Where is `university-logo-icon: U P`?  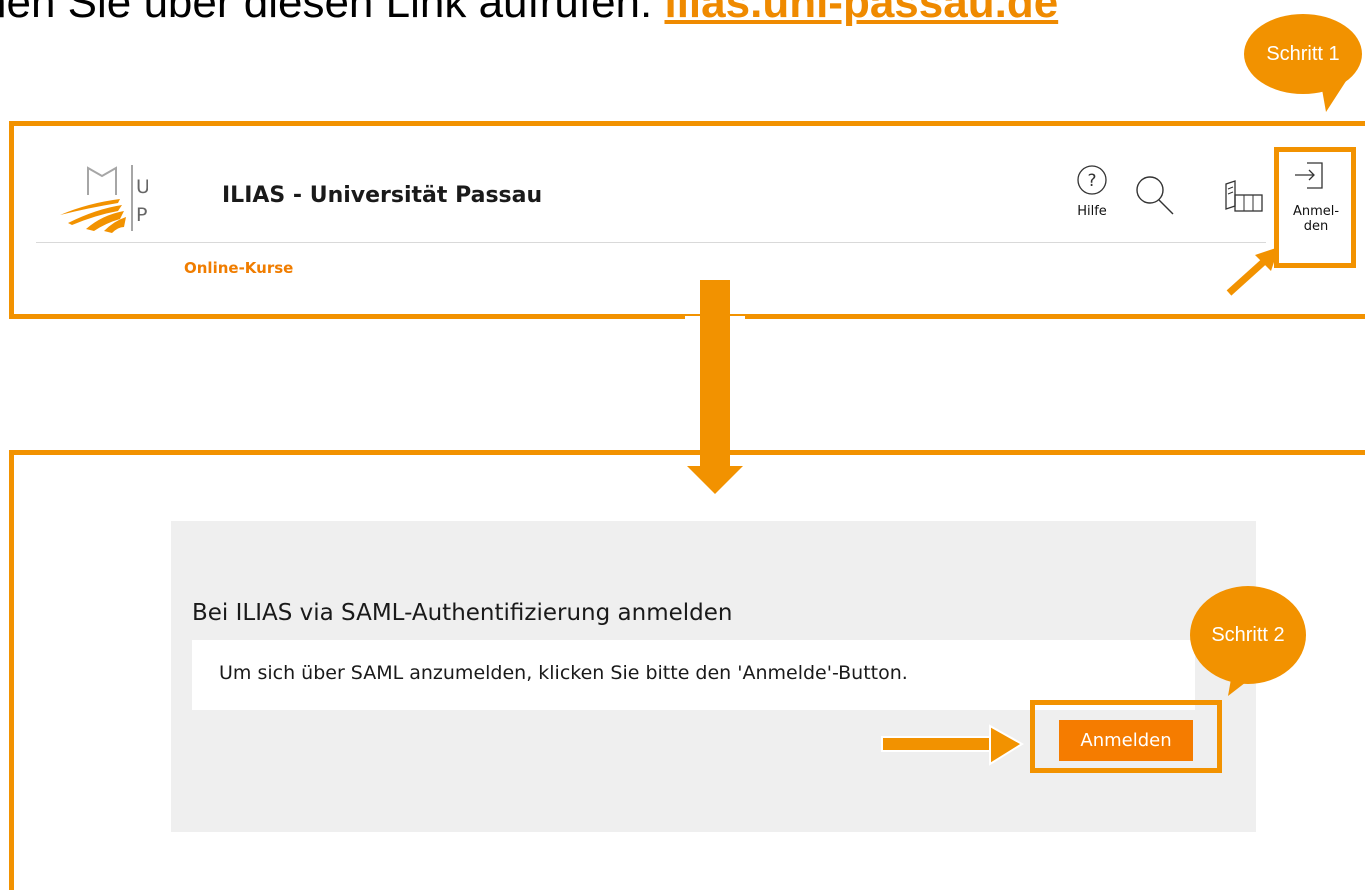 university-logo-icon: U P is located at coordinates (105, 199).